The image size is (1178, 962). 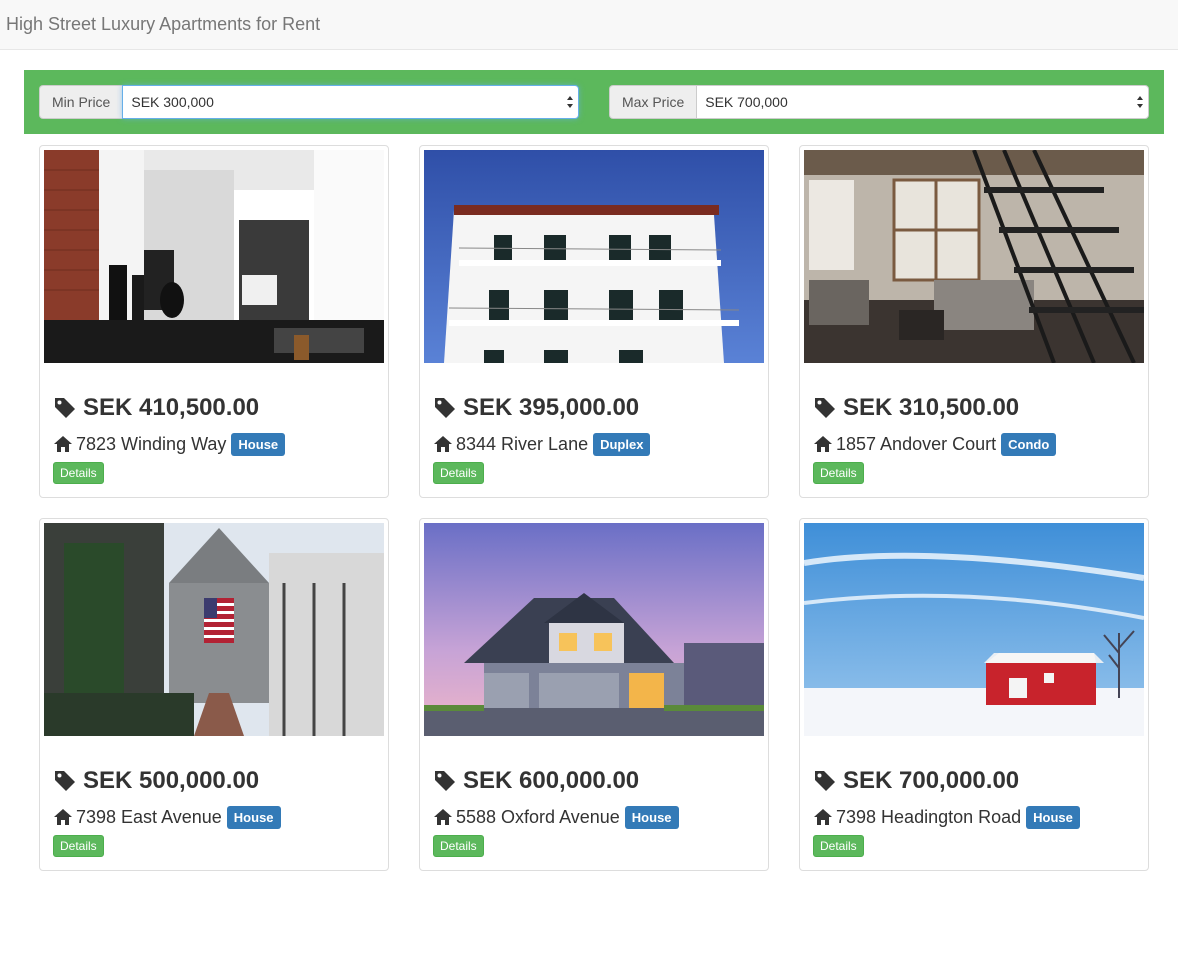 I want to click on listing-address: 5588 Oxford Avenue, so click(x=538, y=816).